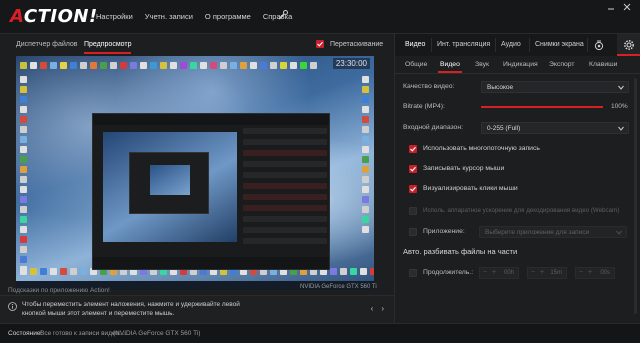 The width and height of the screenshot is (640, 343). Describe the element at coordinates (433, 127) in the screenshot. I see `range-label: Входной диапазон:` at that location.